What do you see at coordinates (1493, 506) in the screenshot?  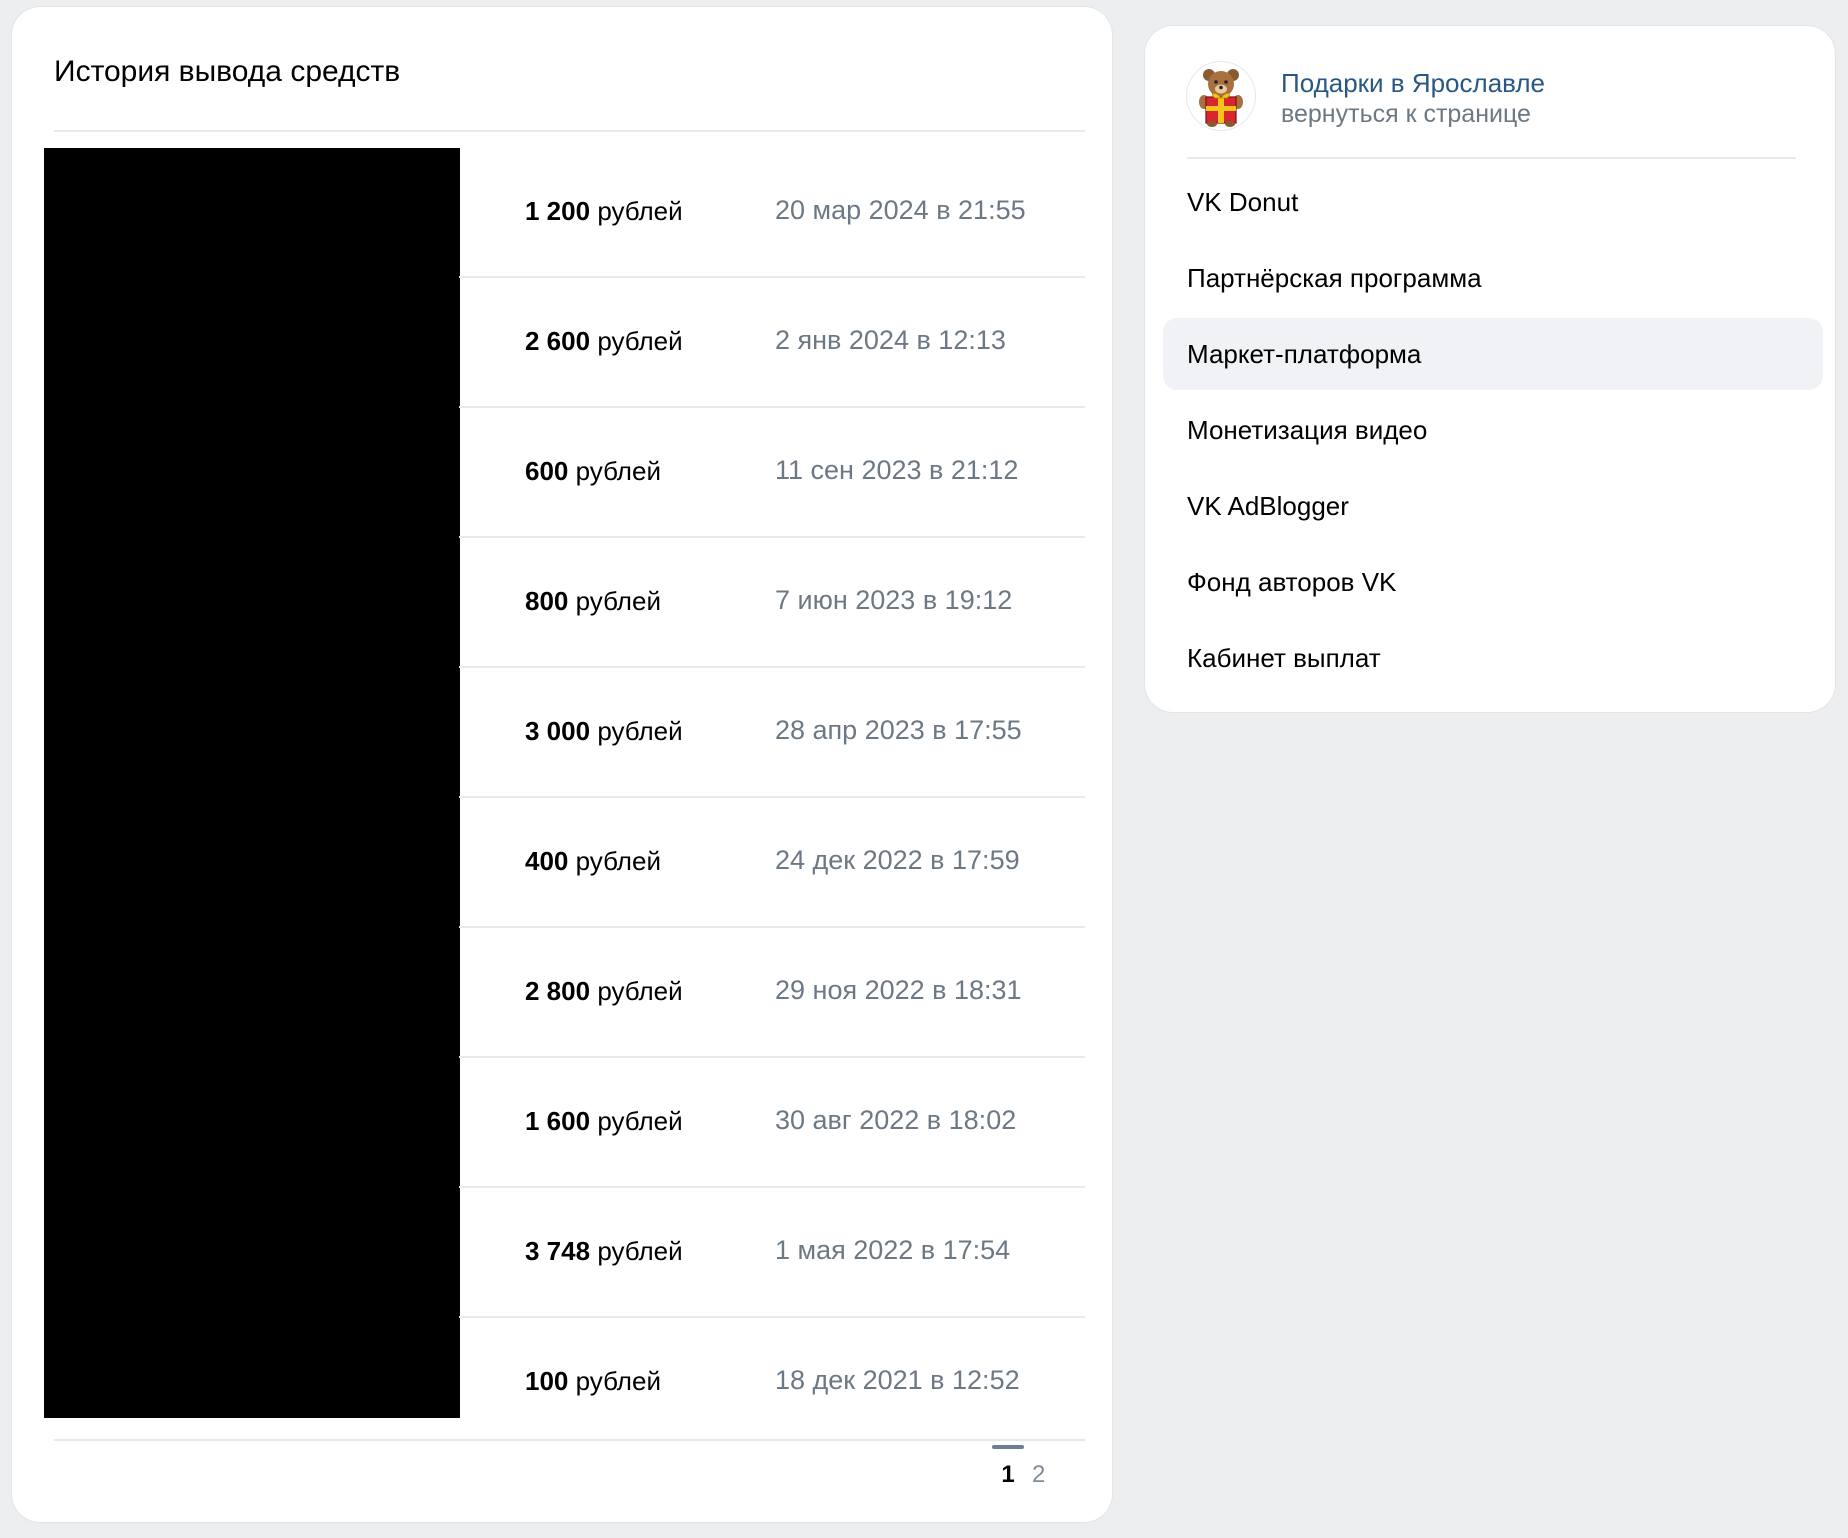 I see `sidebar-item-vk-adblogger: VK AdBlogger` at bounding box center [1493, 506].